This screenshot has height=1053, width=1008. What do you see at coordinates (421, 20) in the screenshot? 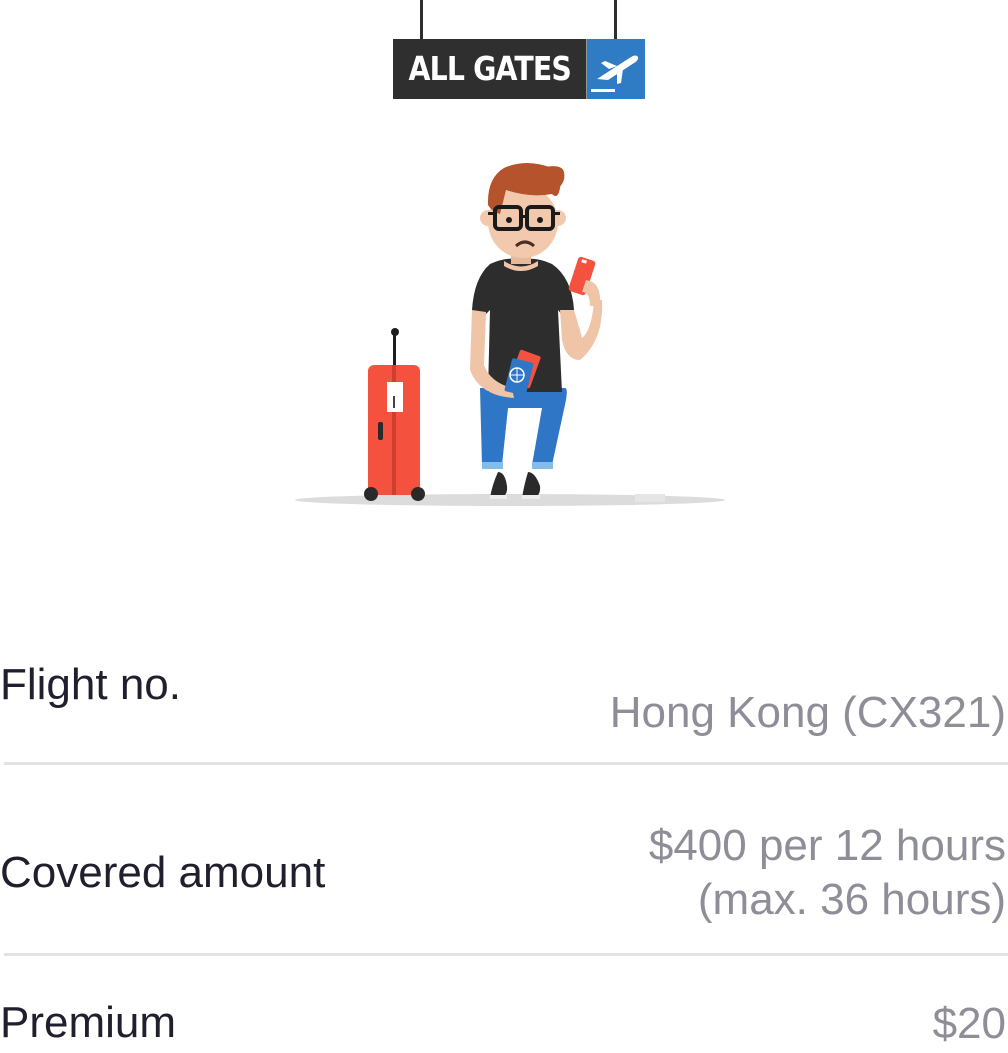
I see `sign-wire-left` at bounding box center [421, 20].